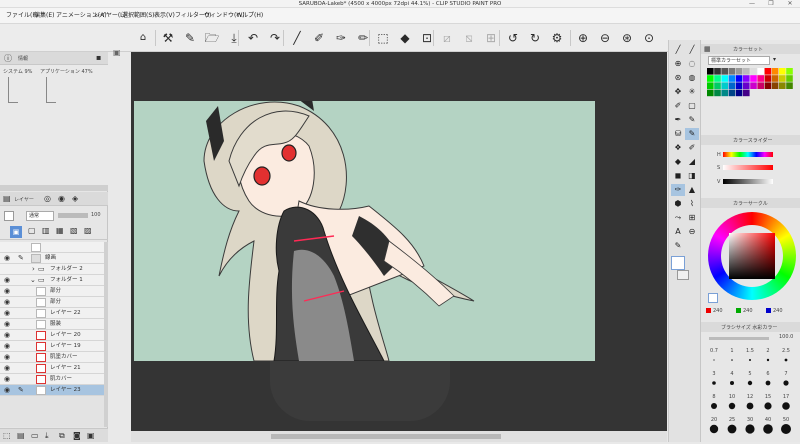 The width and height of the screenshot is (800, 444). What do you see at coordinates (683, 275) in the screenshot?
I see `sub-color-swatch` at bounding box center [683, 275].